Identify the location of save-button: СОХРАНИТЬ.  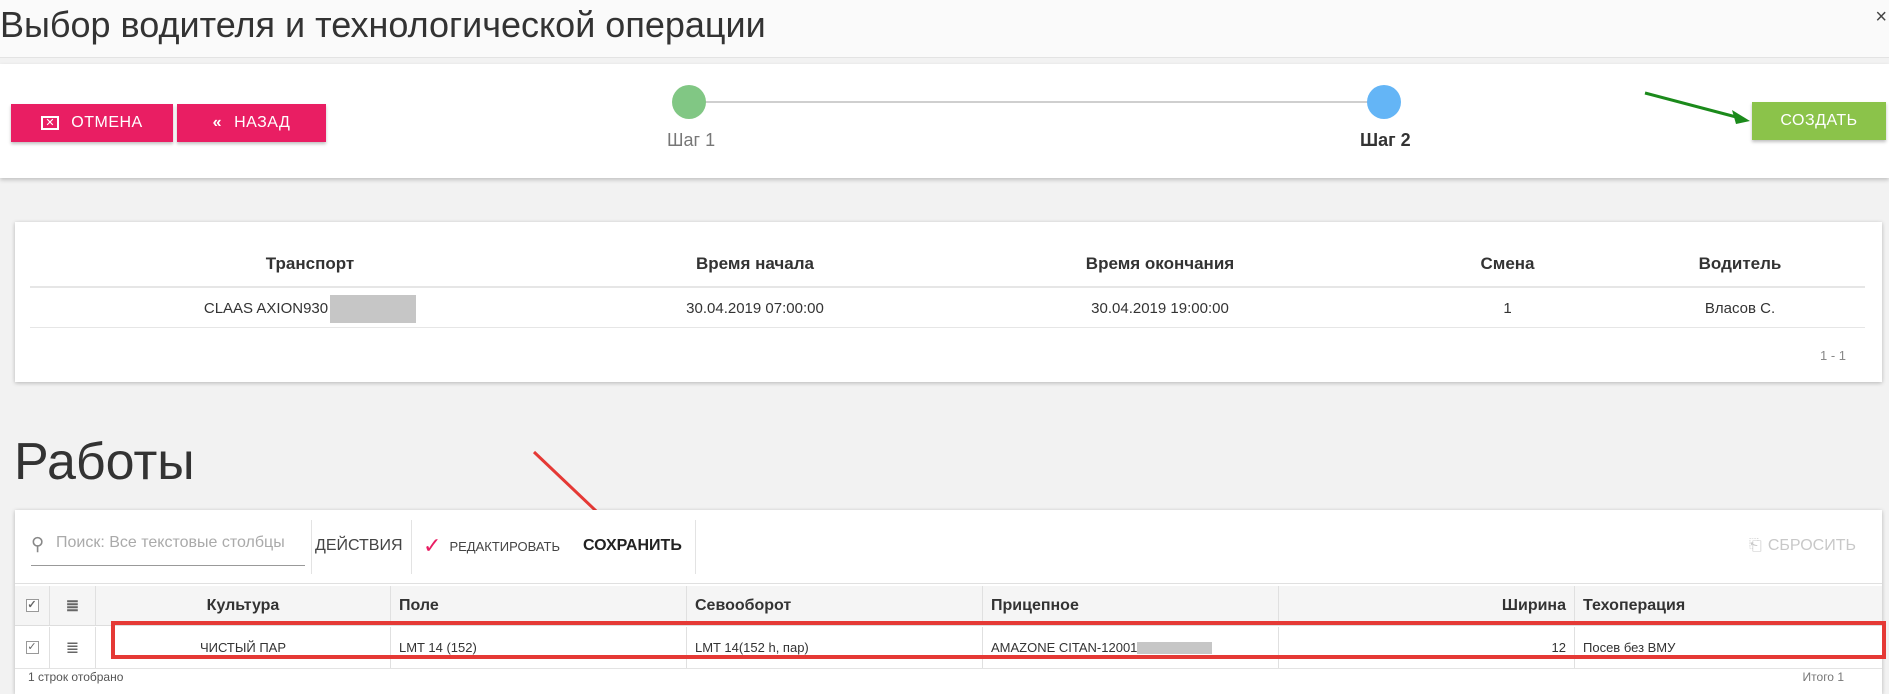
(632, 546).